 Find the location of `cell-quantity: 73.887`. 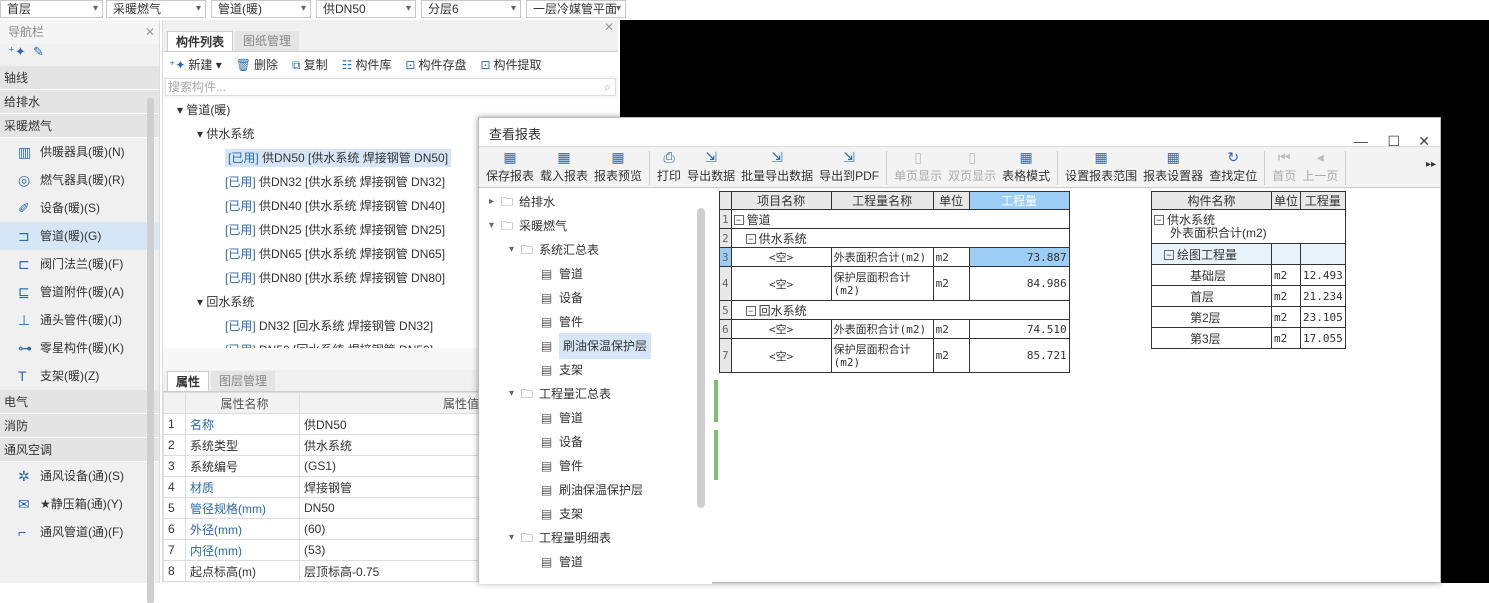

cell-quantity: 73.887 is located at coordinates (1019, 257).